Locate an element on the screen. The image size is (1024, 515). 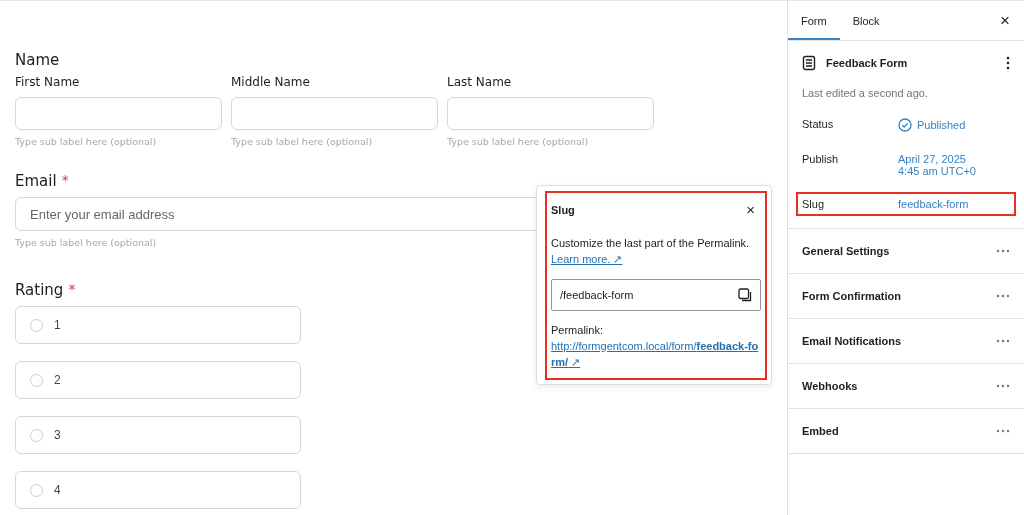
learn-more-link: Learn more. ↗ is located at coordinates (587, 259).